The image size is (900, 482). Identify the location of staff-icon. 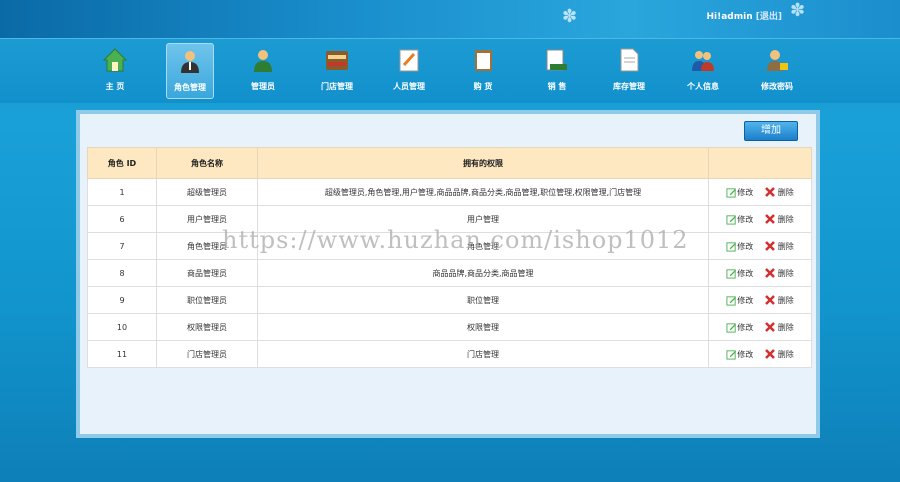
(409, 60).